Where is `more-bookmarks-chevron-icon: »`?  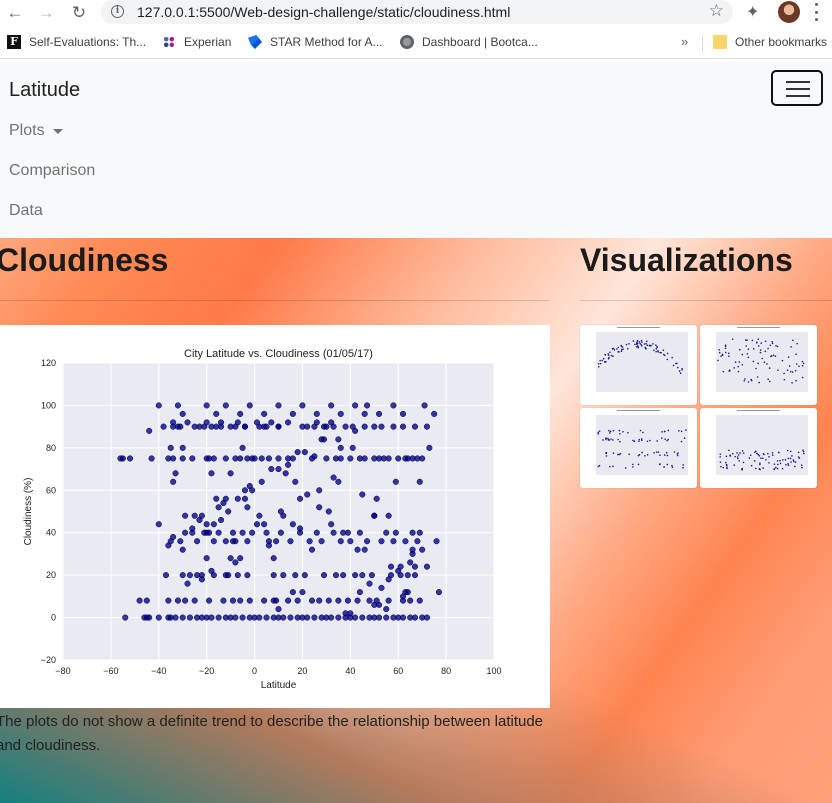
more-bookmarks-chevron-icon: » is located at coordinates (684, 41).